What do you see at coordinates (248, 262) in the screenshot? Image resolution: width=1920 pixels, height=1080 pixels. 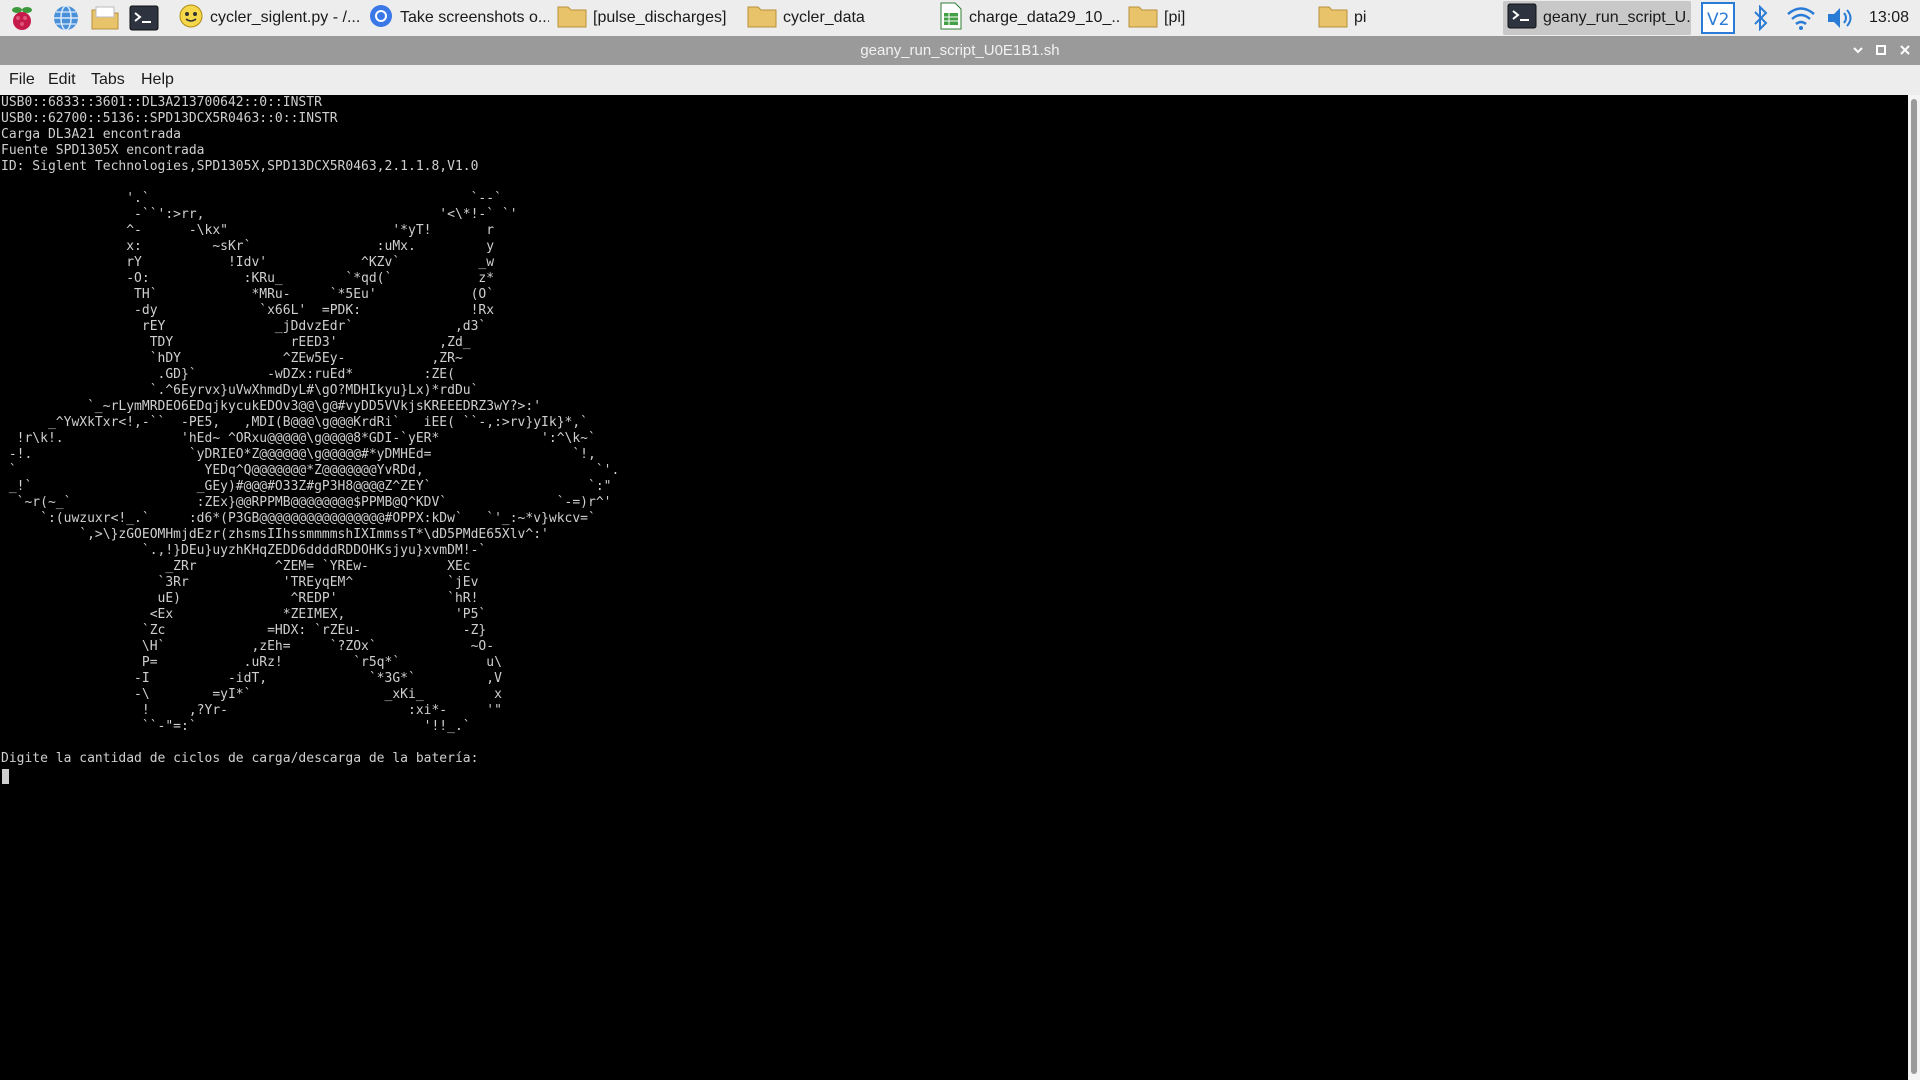 I see `terminal-line: rY !Idv' ^KZv` _w` at bounding box center [248, 262].